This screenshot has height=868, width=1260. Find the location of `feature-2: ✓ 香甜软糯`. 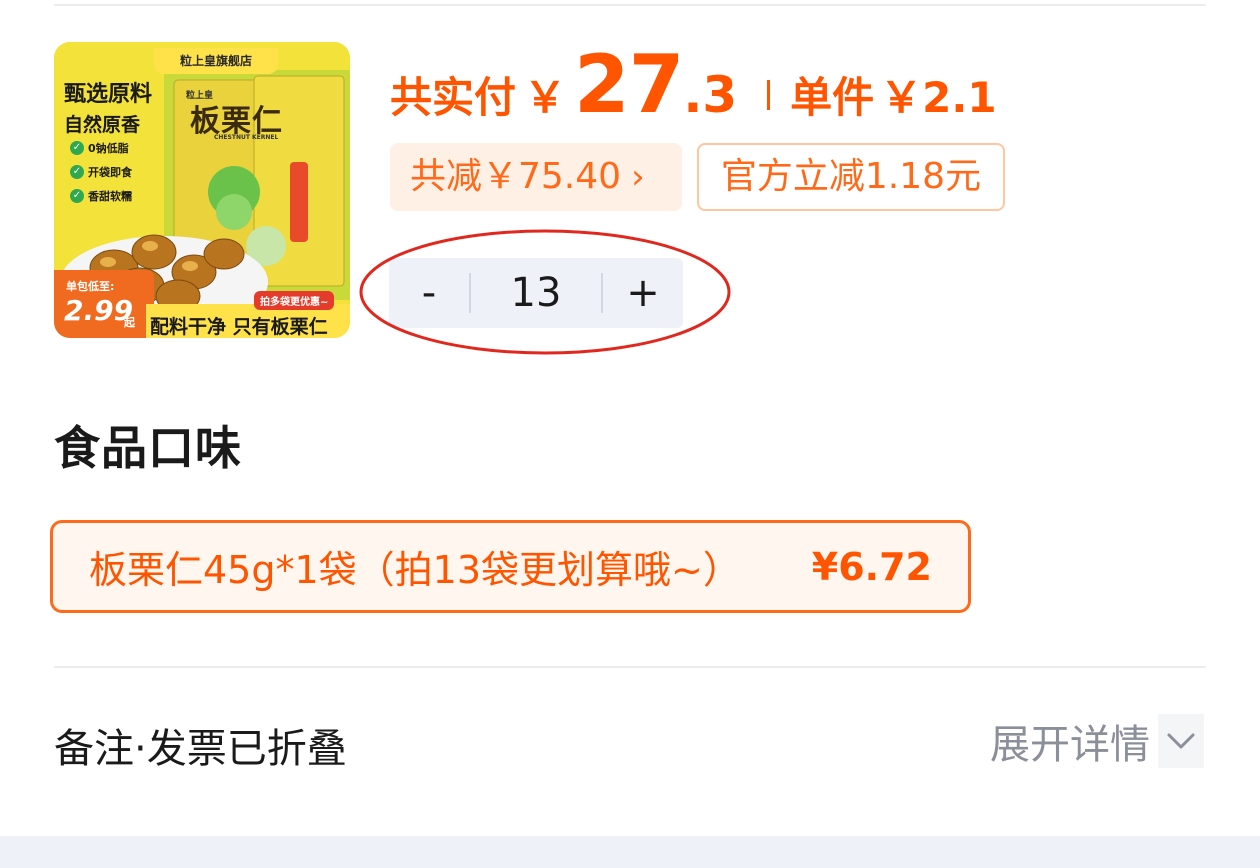

feature-2: ✓ 香甜软糯 is located at coordinates (101, 196).